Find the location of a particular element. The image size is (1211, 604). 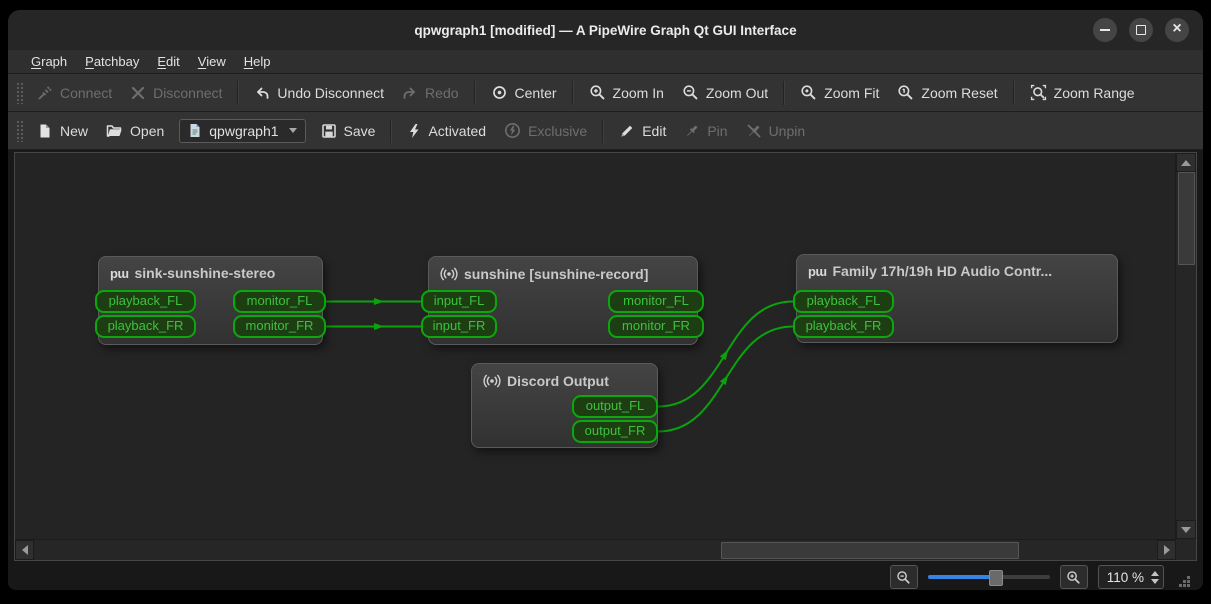

redo-button: Redo is located at coordinates (430, 93).